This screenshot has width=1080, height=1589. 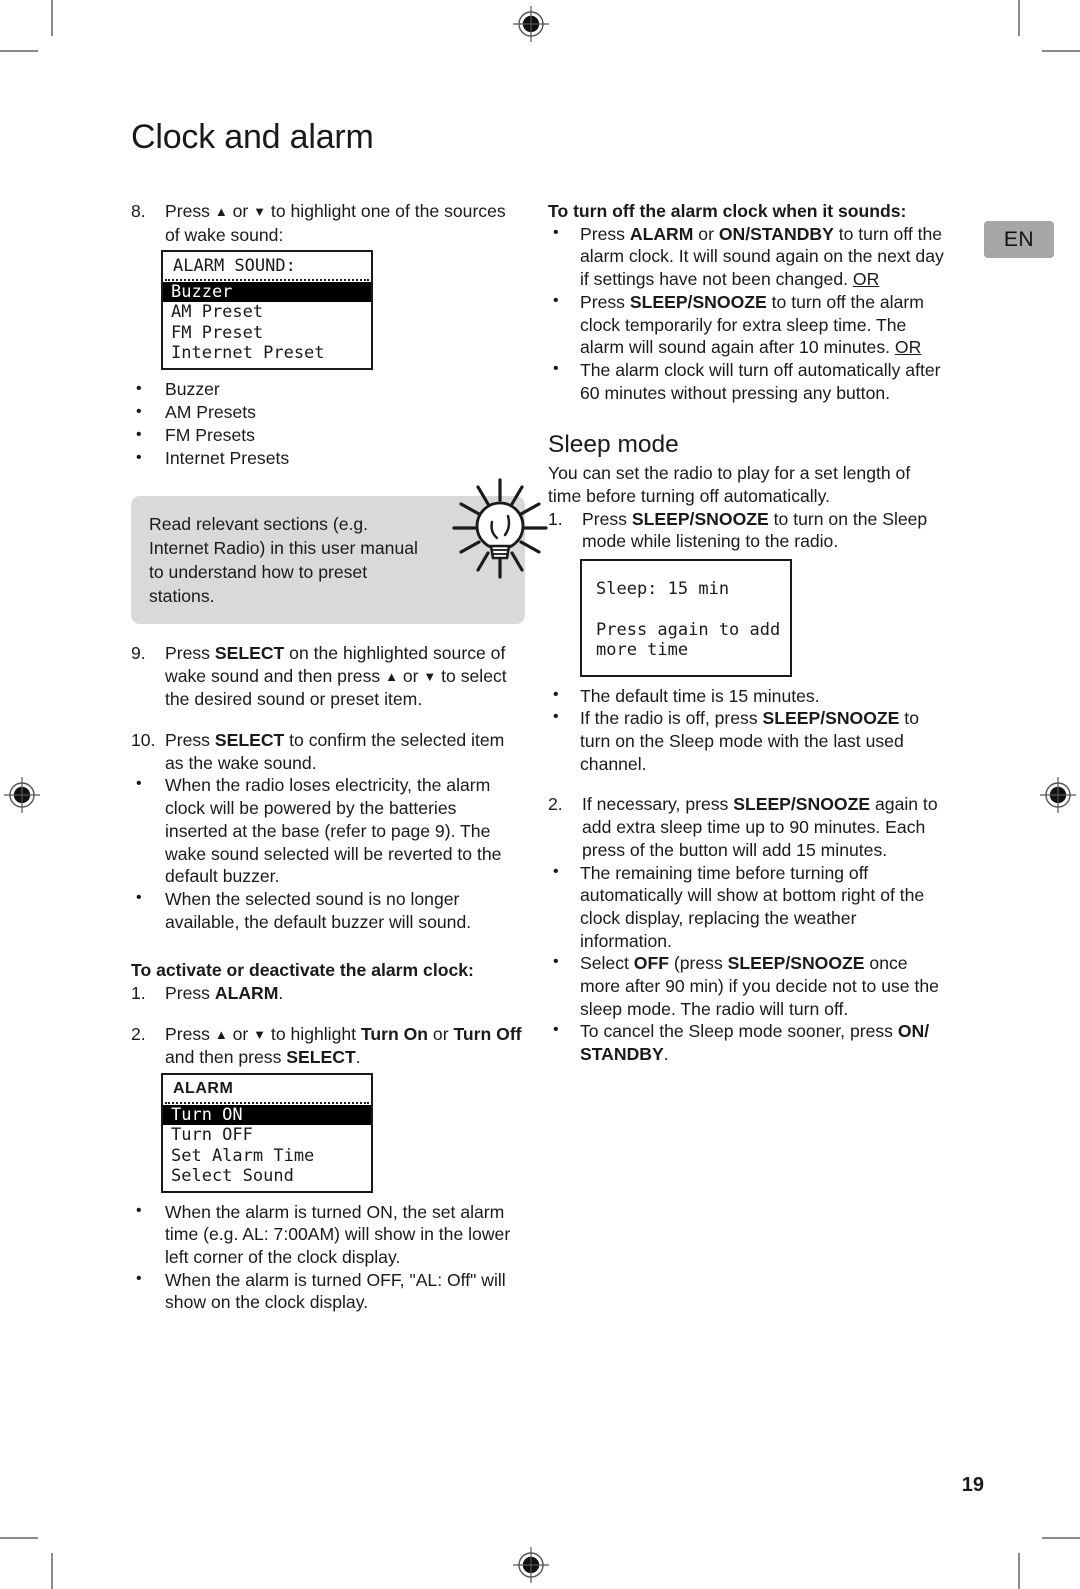 I want to click on sleep-lcd-line-1: Sleep: 15 min, so click(x=663, y=589).